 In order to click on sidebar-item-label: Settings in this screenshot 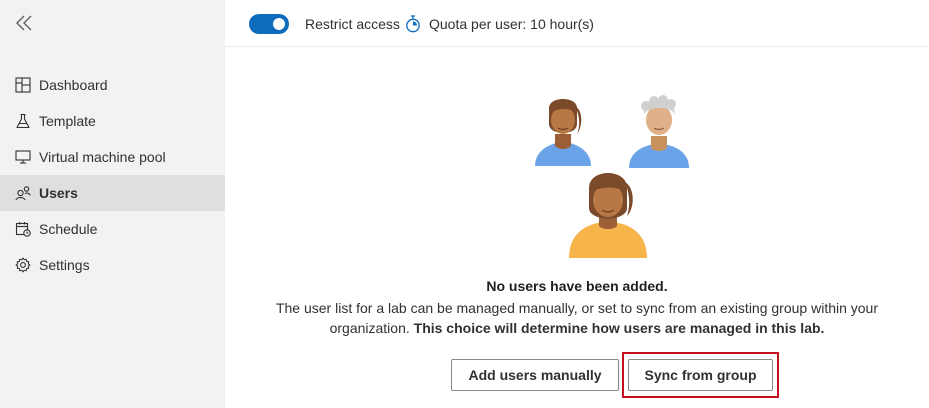, I will do `click(64, 265)`.